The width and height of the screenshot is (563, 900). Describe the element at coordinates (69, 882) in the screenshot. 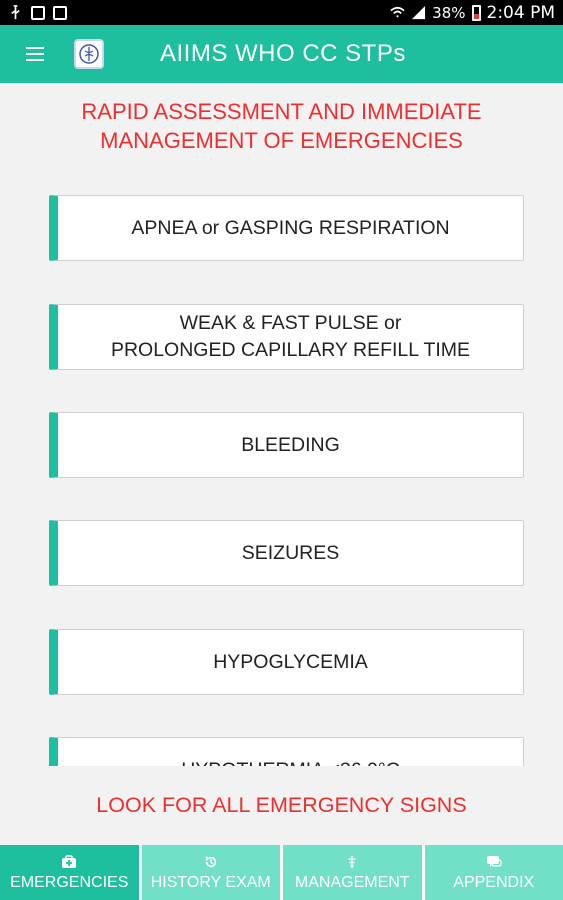

I see `tab-label: EMERGENCIES` at that location.